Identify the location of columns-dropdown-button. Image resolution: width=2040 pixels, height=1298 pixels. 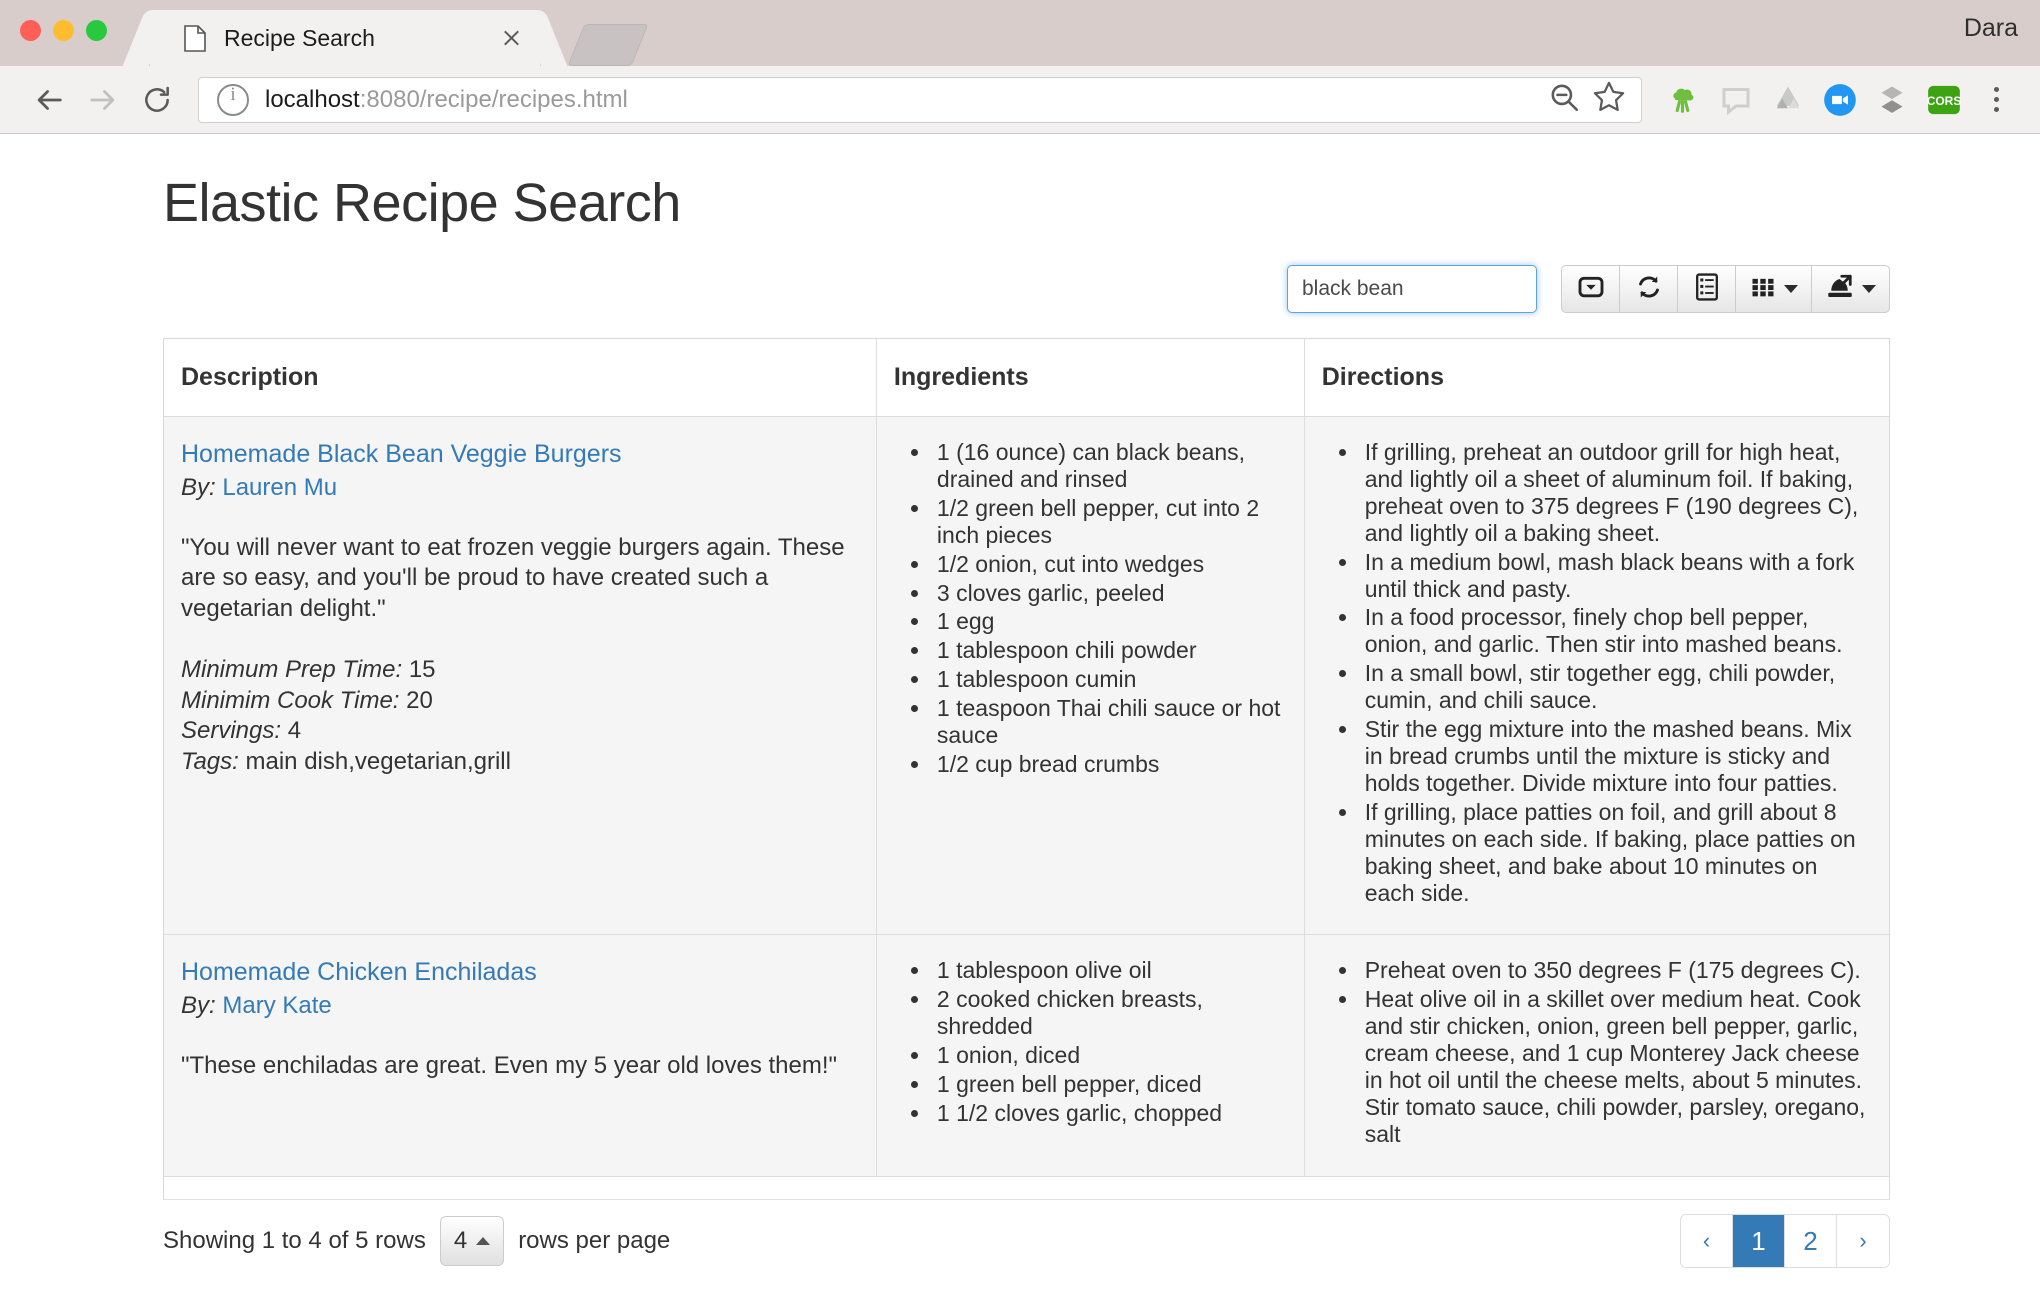
(1773, 289).